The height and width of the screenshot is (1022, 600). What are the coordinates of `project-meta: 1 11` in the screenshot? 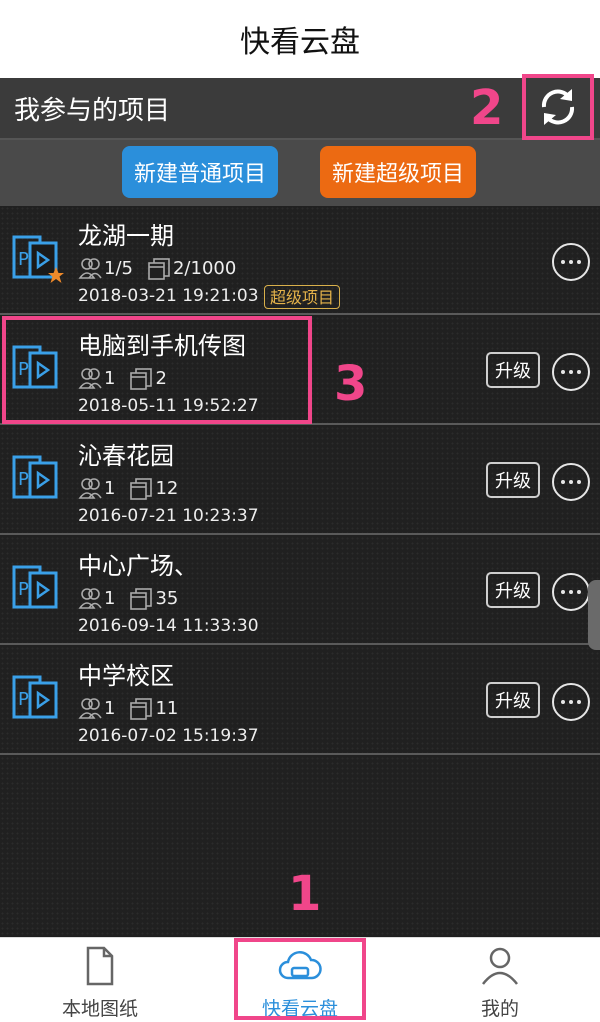 It's located at (128, 708).